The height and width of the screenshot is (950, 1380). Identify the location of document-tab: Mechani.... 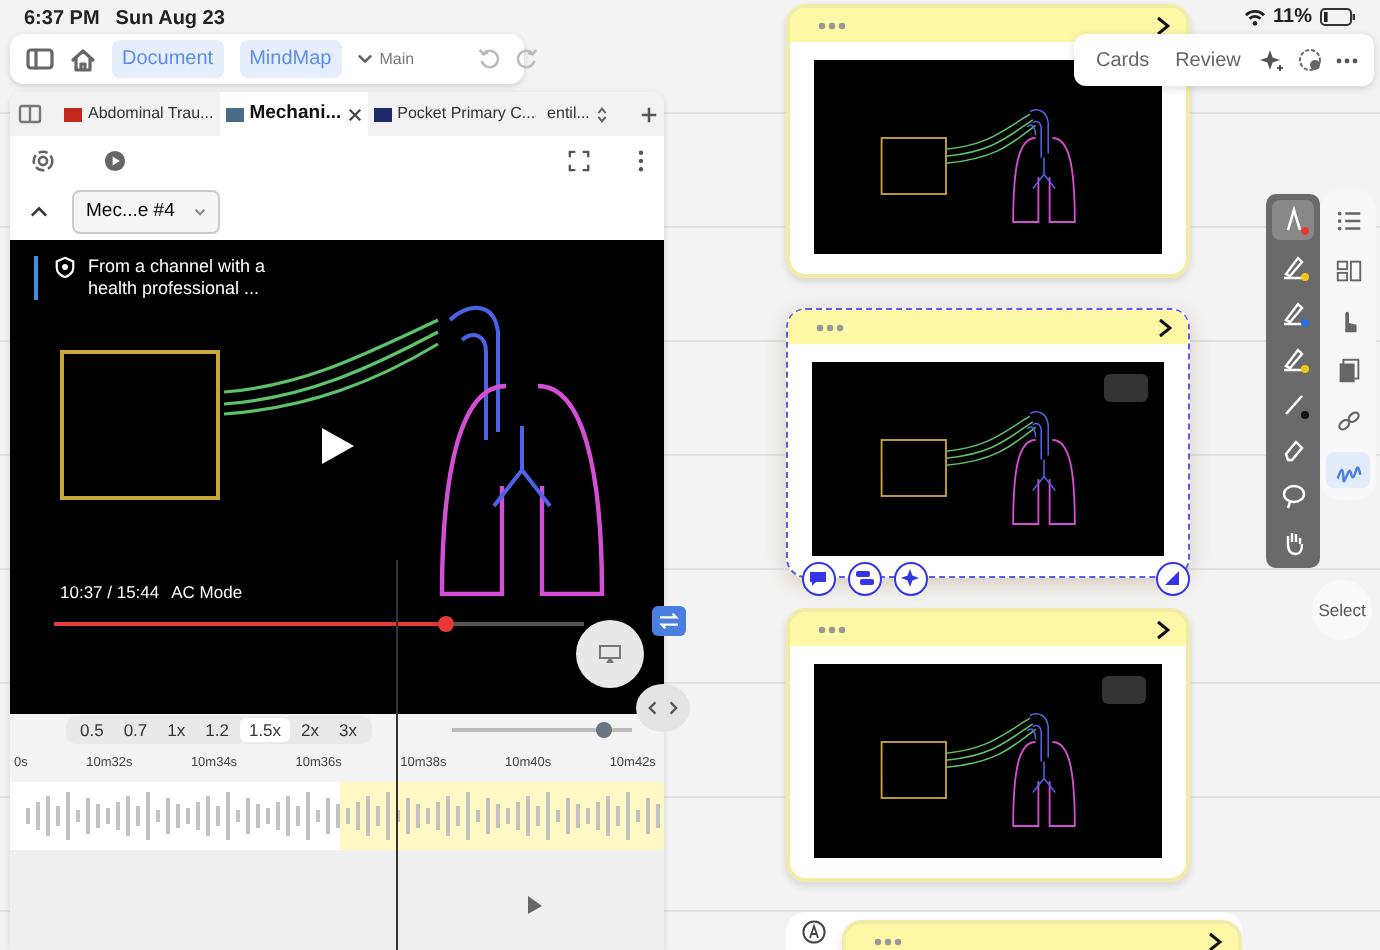
(293, 114).